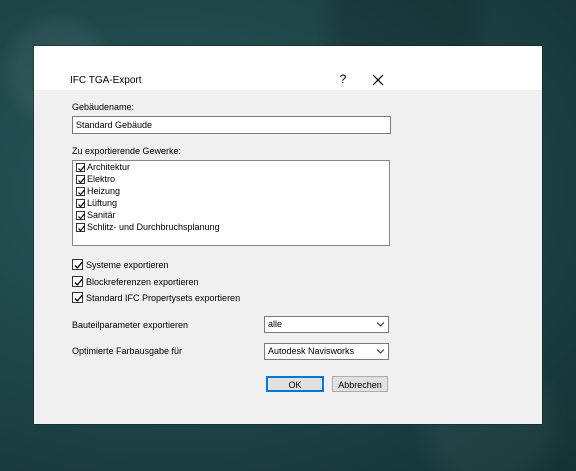 The image size is (576, 471). Describe the element at coordinates (231, 125) in the screenshot. I see `building-name-input: Standard Gebäude` at that location.